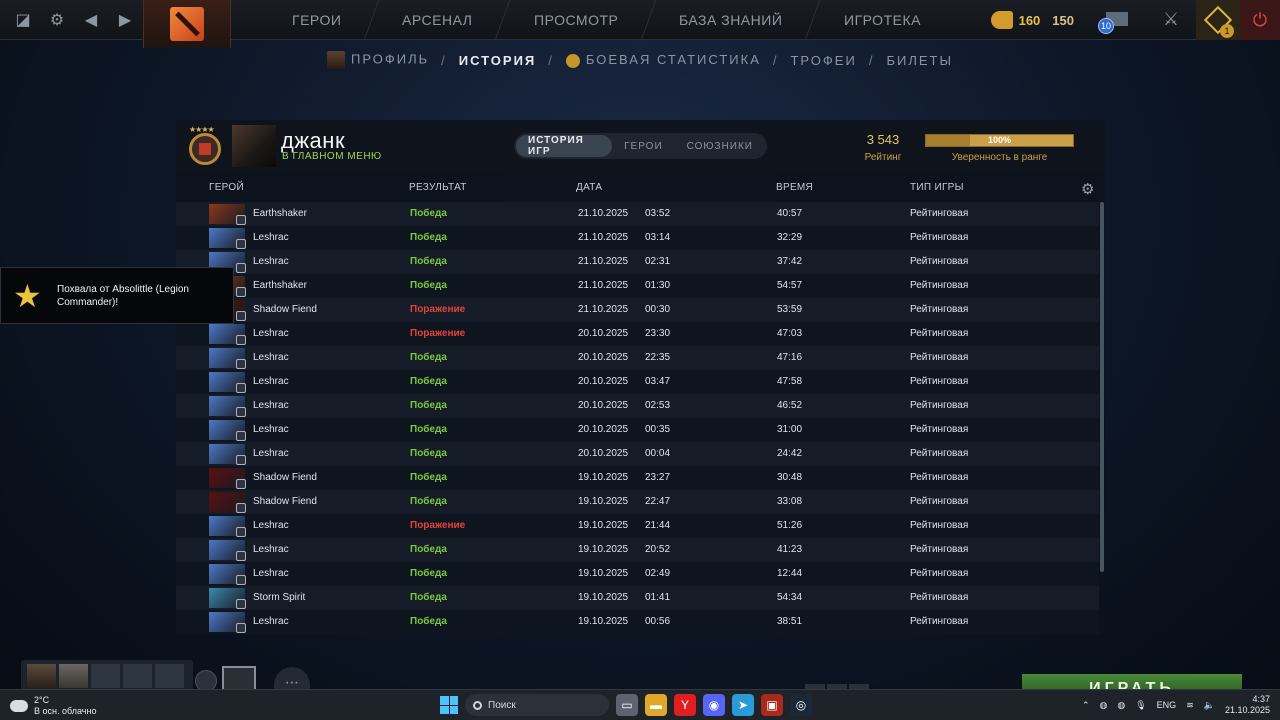  I want to click on forward-arrow-icon: ▶, so click(125, 20).